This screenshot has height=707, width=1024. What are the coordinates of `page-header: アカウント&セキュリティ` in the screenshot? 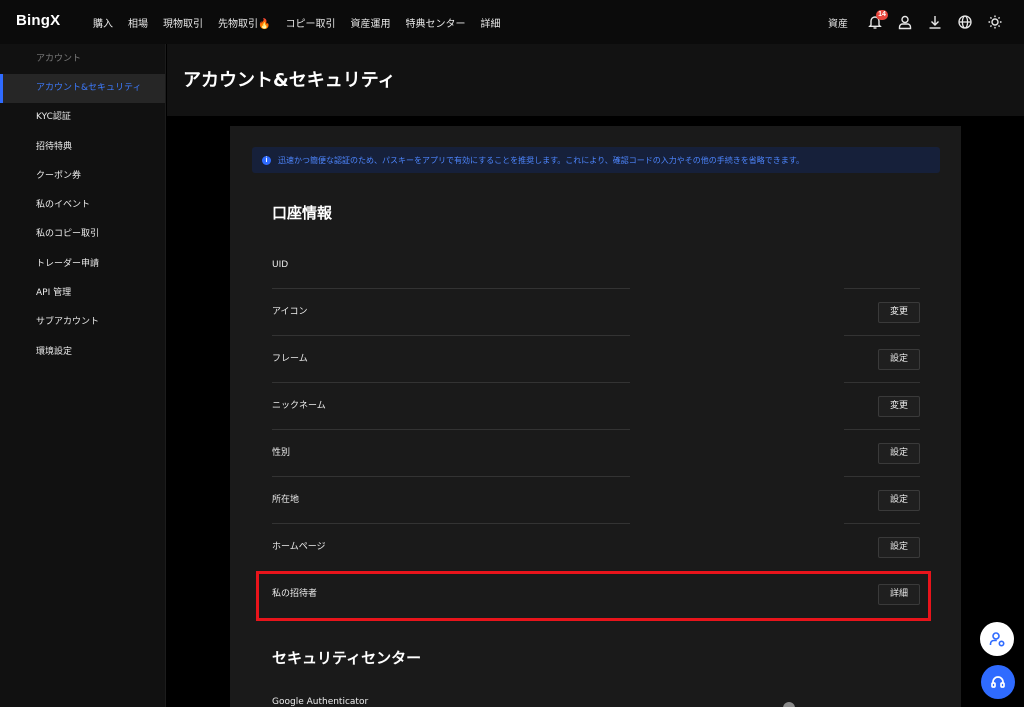 It's located at (595, 80).